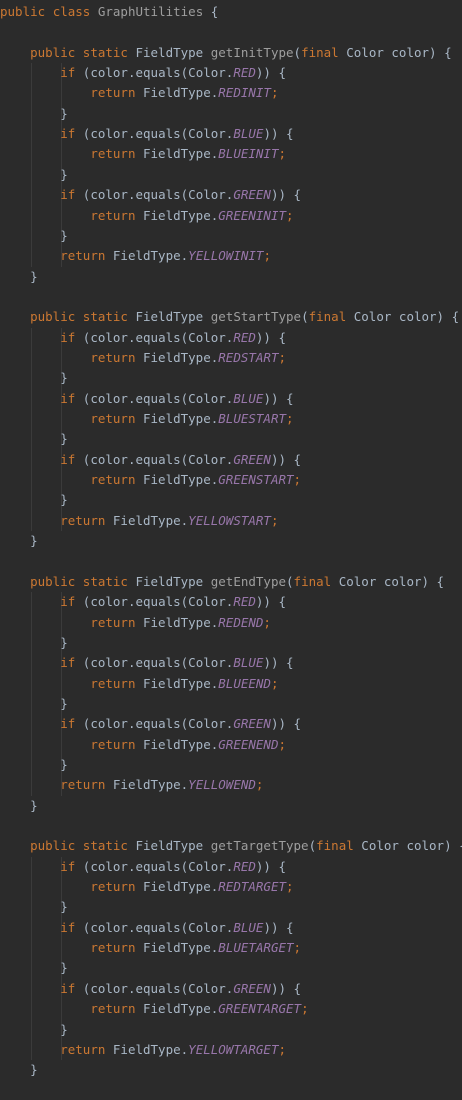 Image resolution: width=462 pixels, height=1100 pixels. I want to click on code-line: public class GraphUtilities {, so click(109, 12).